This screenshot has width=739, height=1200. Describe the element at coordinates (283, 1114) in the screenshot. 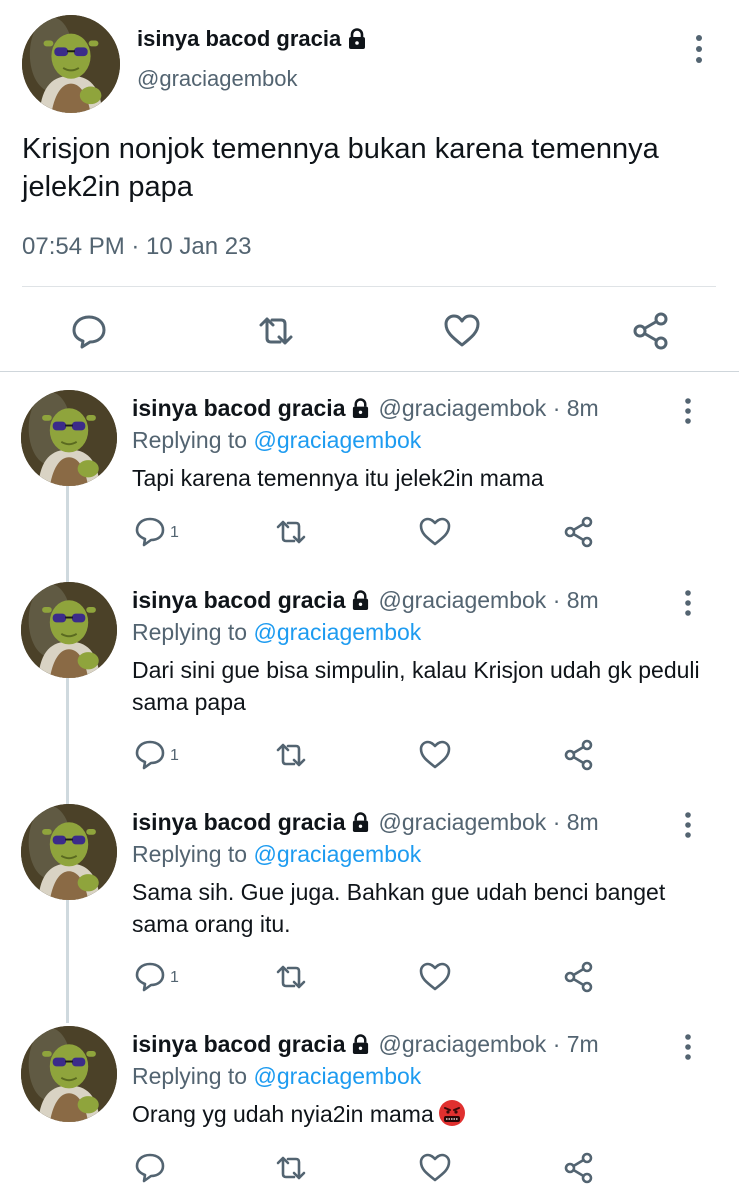

I see `reply-text-content: Orang yg udah nyia2in mama` at that location.